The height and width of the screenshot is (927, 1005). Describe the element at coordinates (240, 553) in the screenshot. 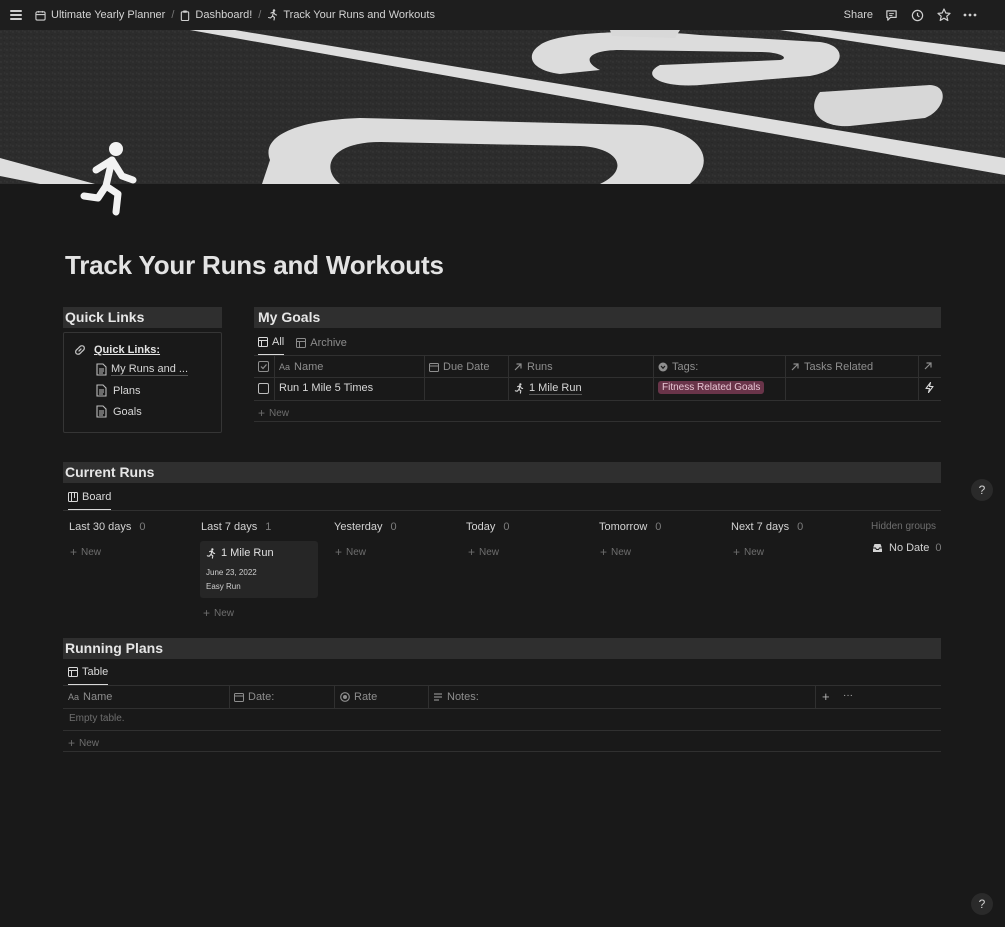

I see `card-title: 1 Mile Run` at that location.